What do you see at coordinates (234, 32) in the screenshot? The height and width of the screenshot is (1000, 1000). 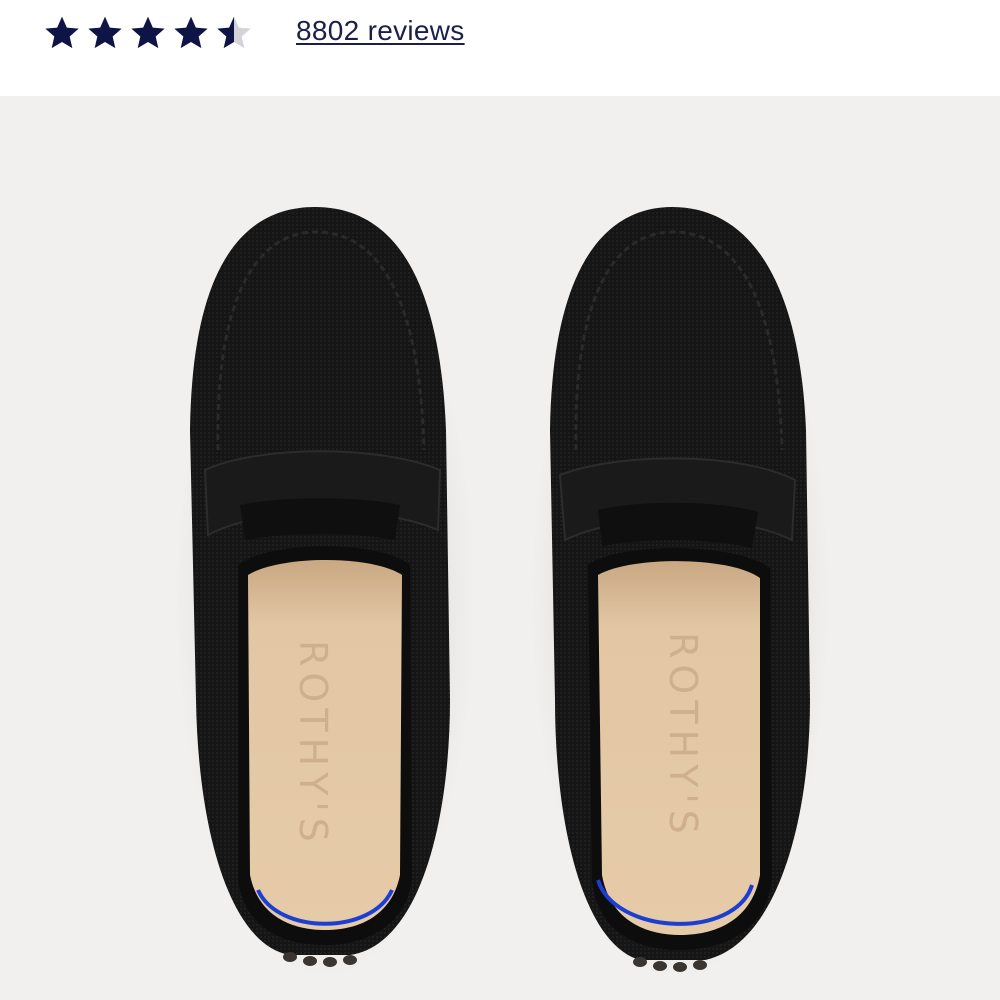 I see `half-star-icon` at bounding box center [234, 32].